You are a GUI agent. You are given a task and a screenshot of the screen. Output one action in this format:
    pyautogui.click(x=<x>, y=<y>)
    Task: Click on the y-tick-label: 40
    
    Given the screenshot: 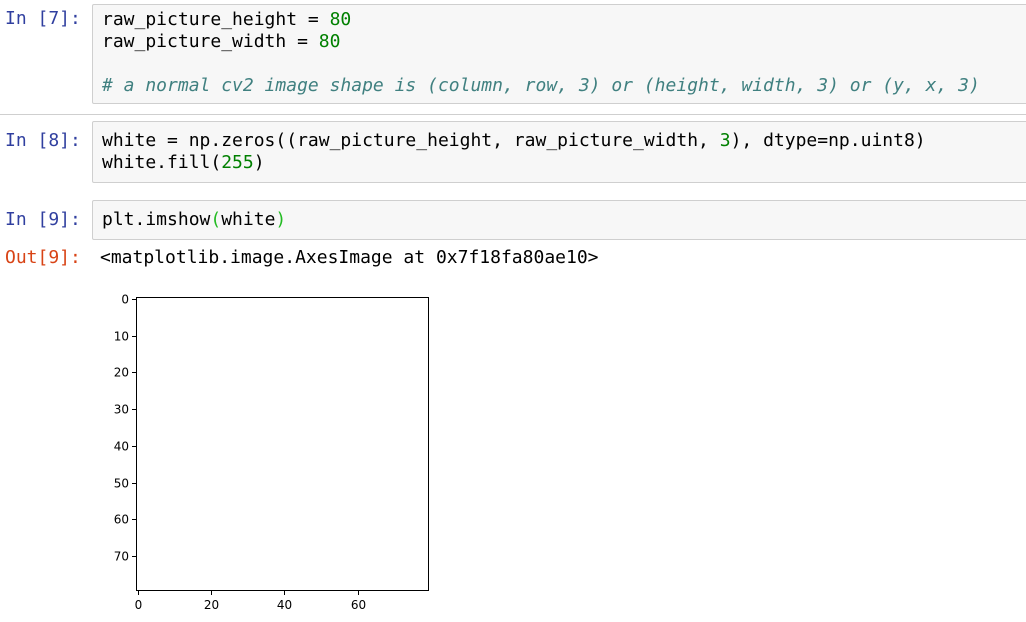 What is the action you would take?
    pyautogui.click(x=121, y=447)
    